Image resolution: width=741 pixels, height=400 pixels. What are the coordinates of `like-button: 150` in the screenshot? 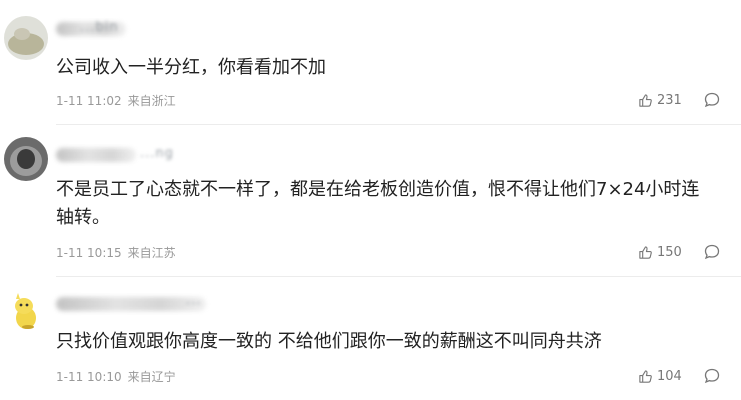 It's located at (660, 252).